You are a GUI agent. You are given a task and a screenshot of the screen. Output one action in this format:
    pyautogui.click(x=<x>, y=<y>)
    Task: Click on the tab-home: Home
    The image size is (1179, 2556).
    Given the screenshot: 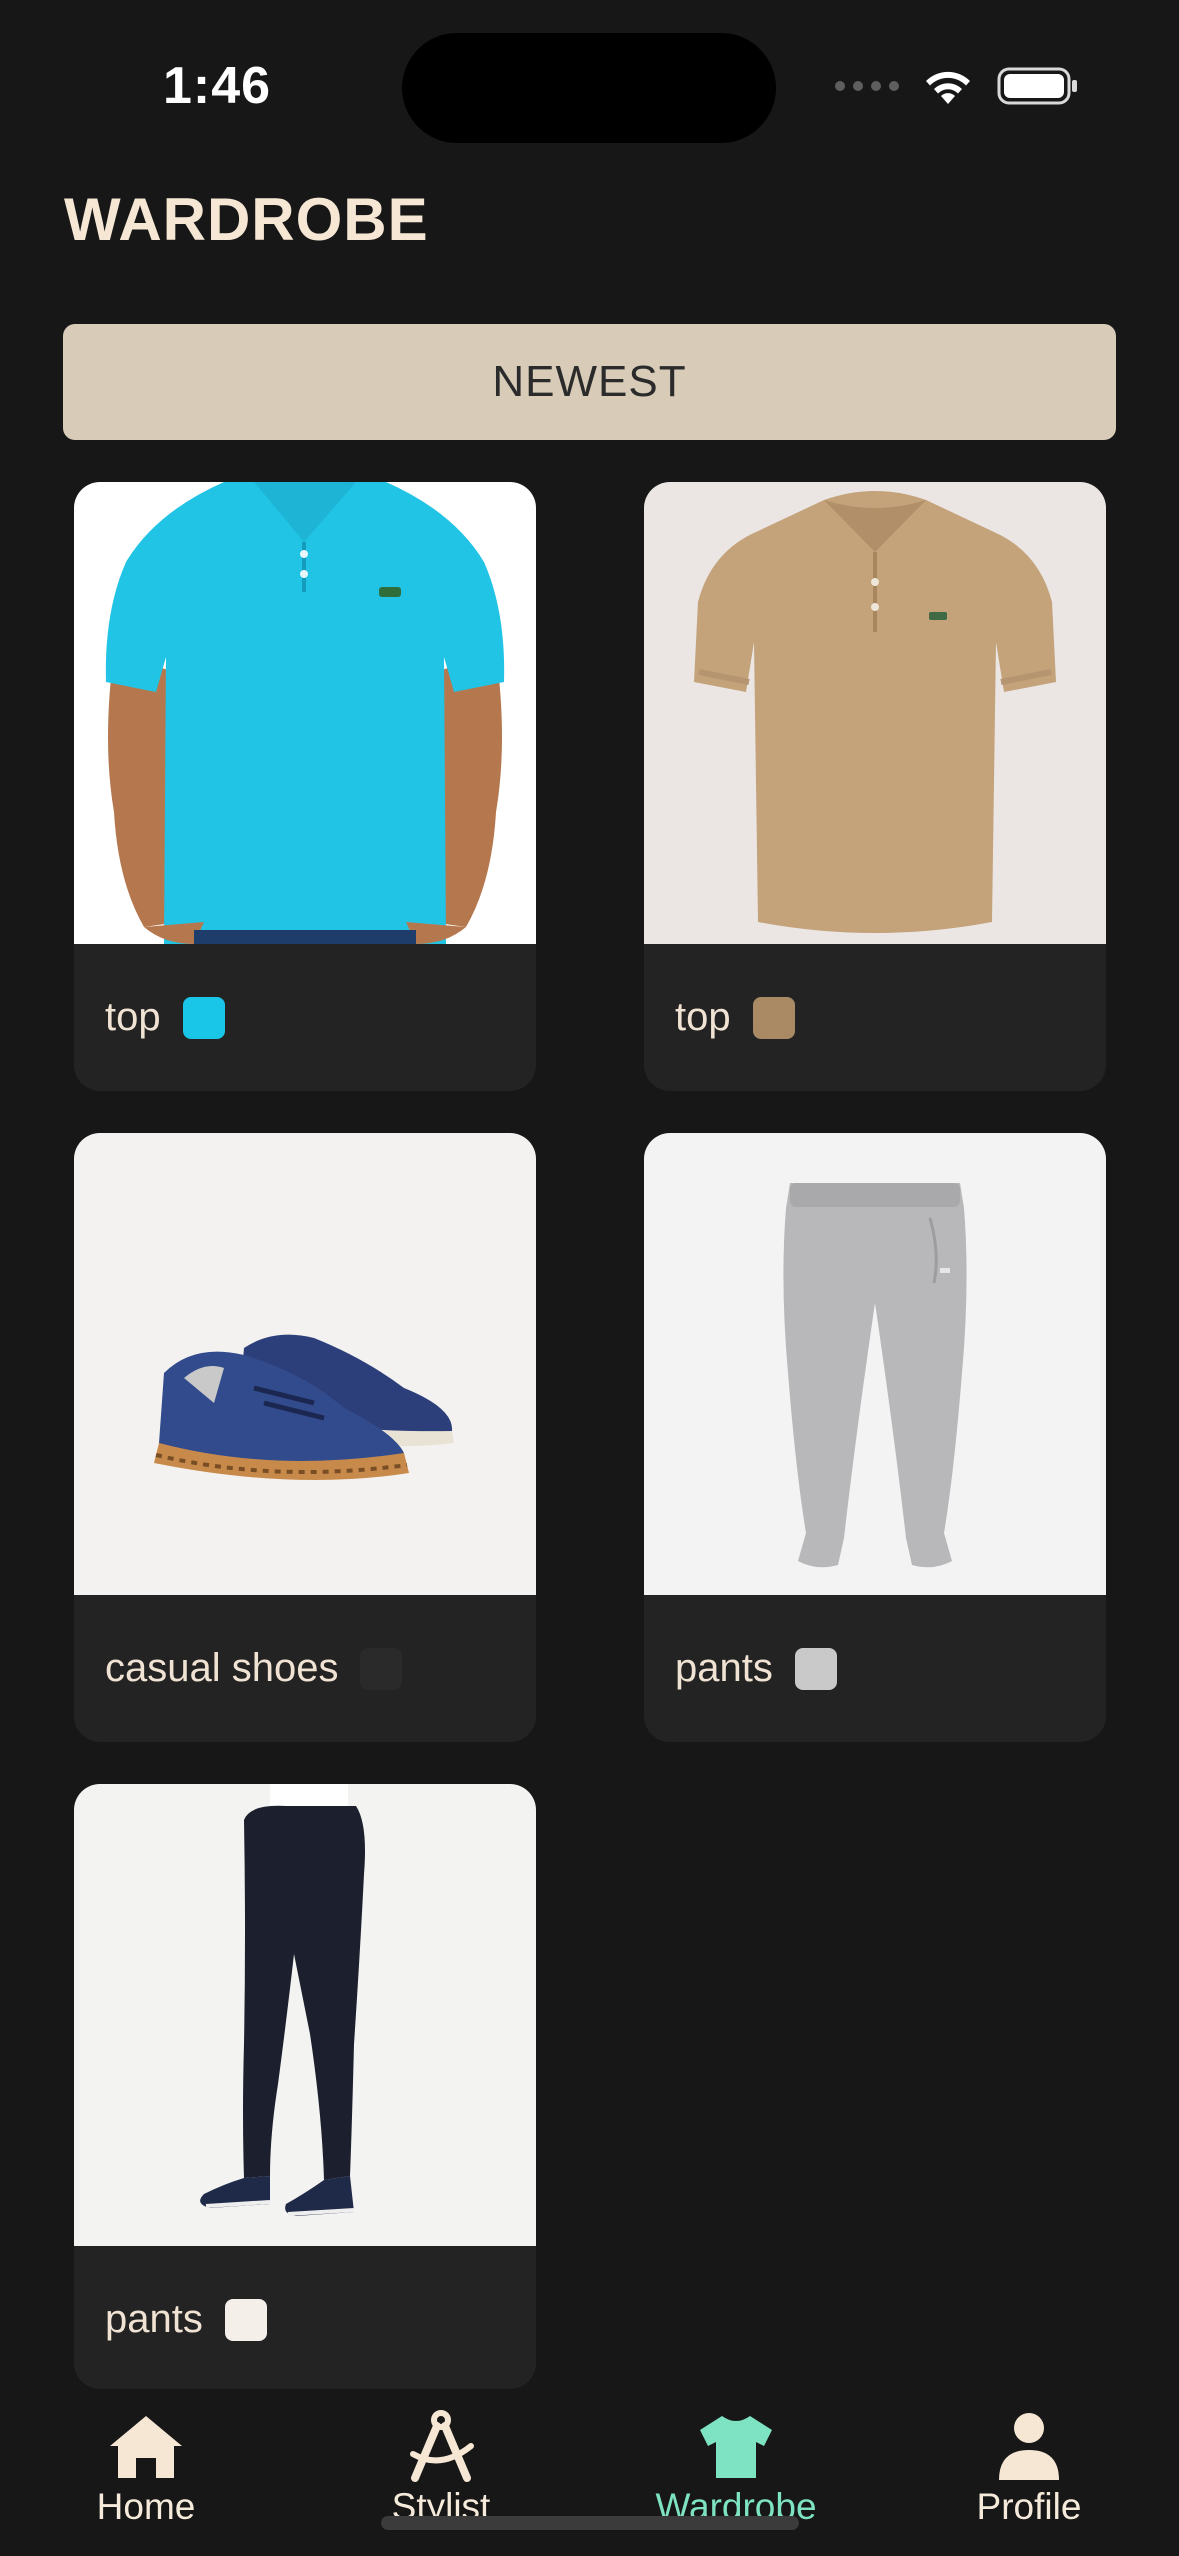 What is the action you would take?
    pyautogui.click(x=146, y=2475)
    